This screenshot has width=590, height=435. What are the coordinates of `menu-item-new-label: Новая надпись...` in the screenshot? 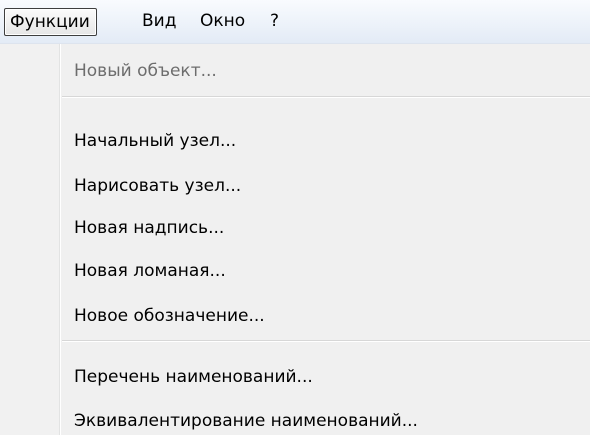 It's located at (149, 228).